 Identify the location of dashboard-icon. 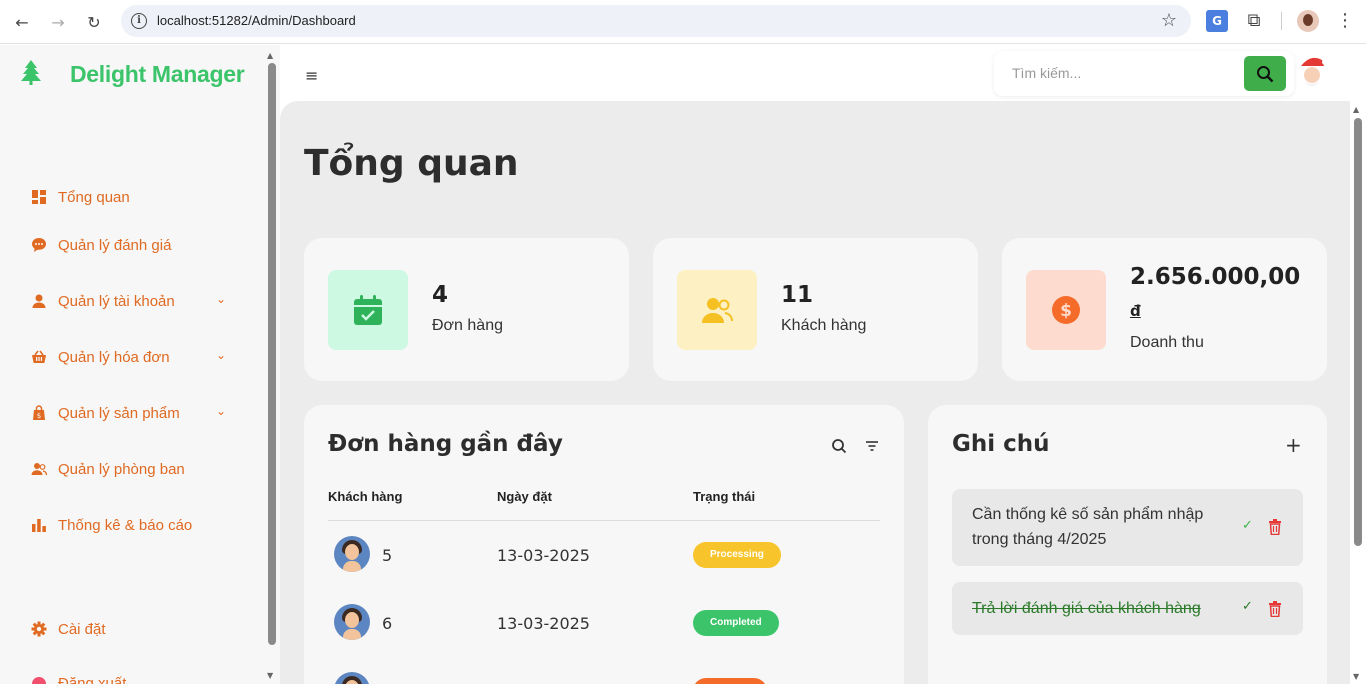
(39, 197).